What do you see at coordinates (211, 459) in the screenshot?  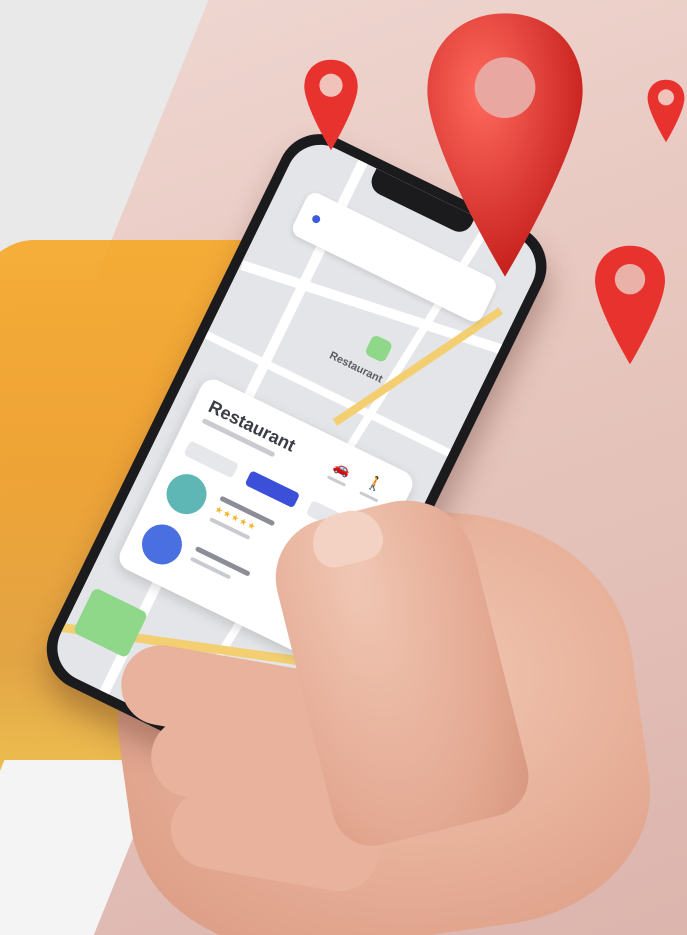 I see `filter-chip` at bounding box center [211, 459].